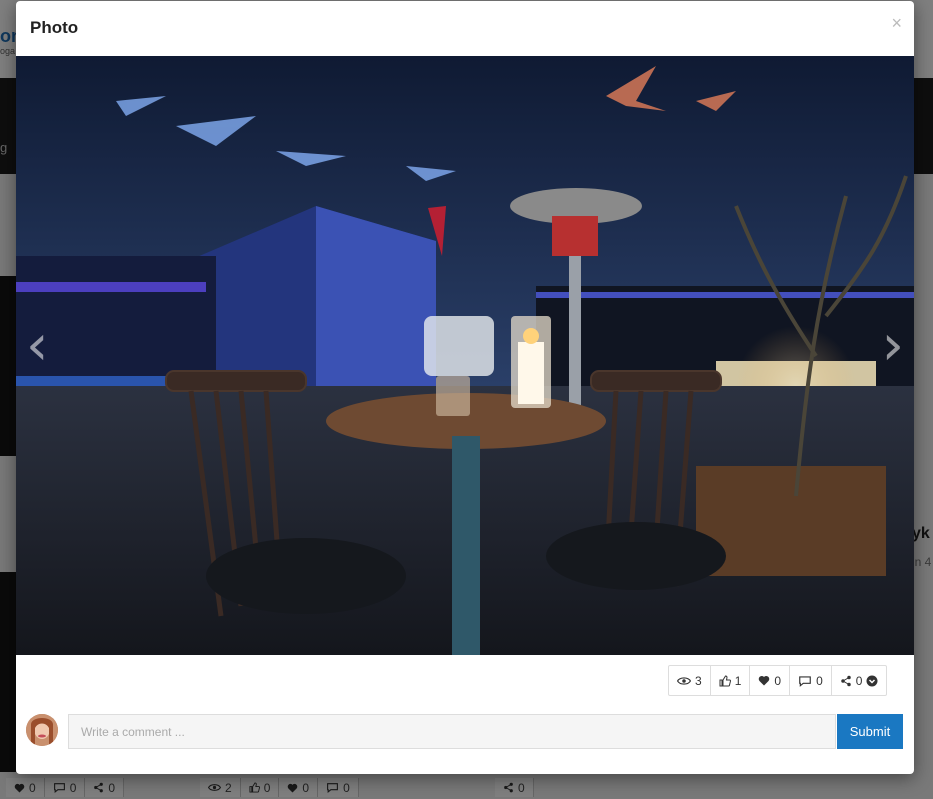 The width and height of the screenshot is (933, 799). I want to click on like-button: 1, so click(731, 680).